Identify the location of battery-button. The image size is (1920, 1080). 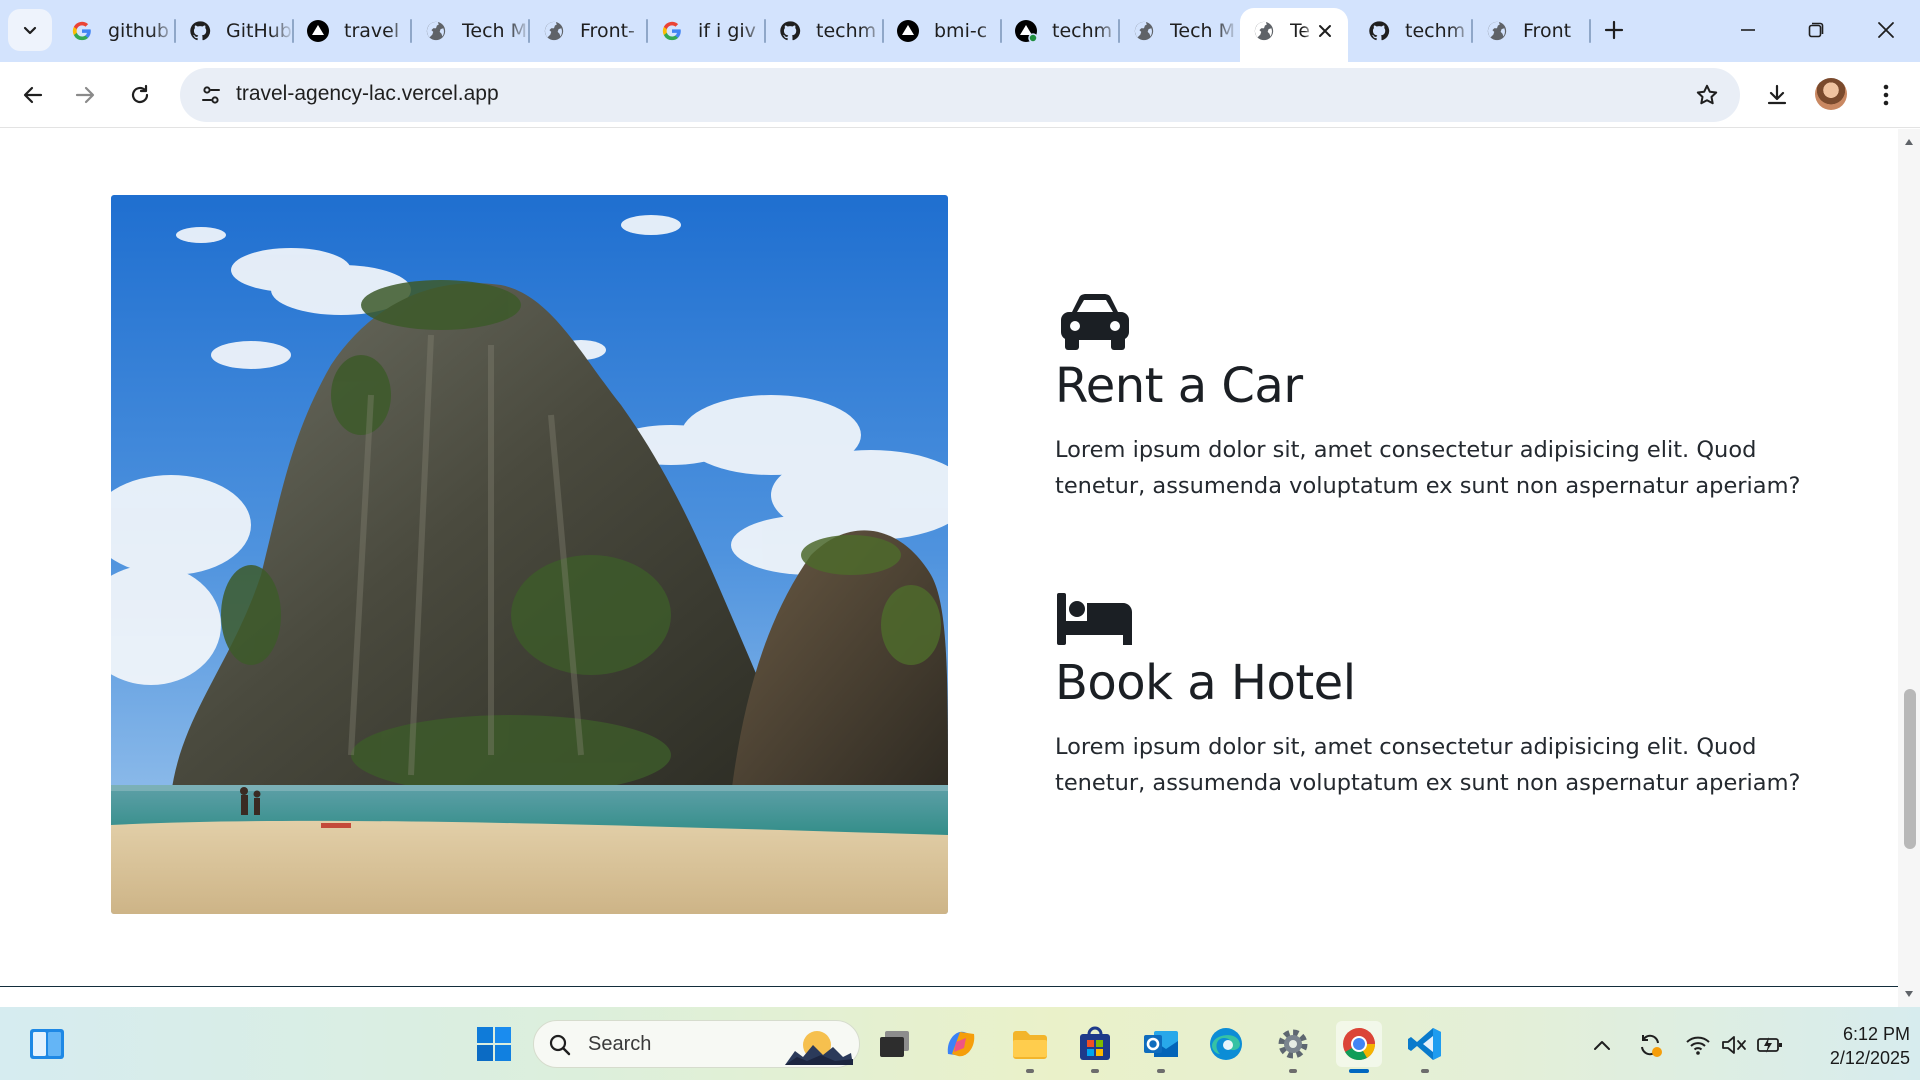
(1770, 1045).